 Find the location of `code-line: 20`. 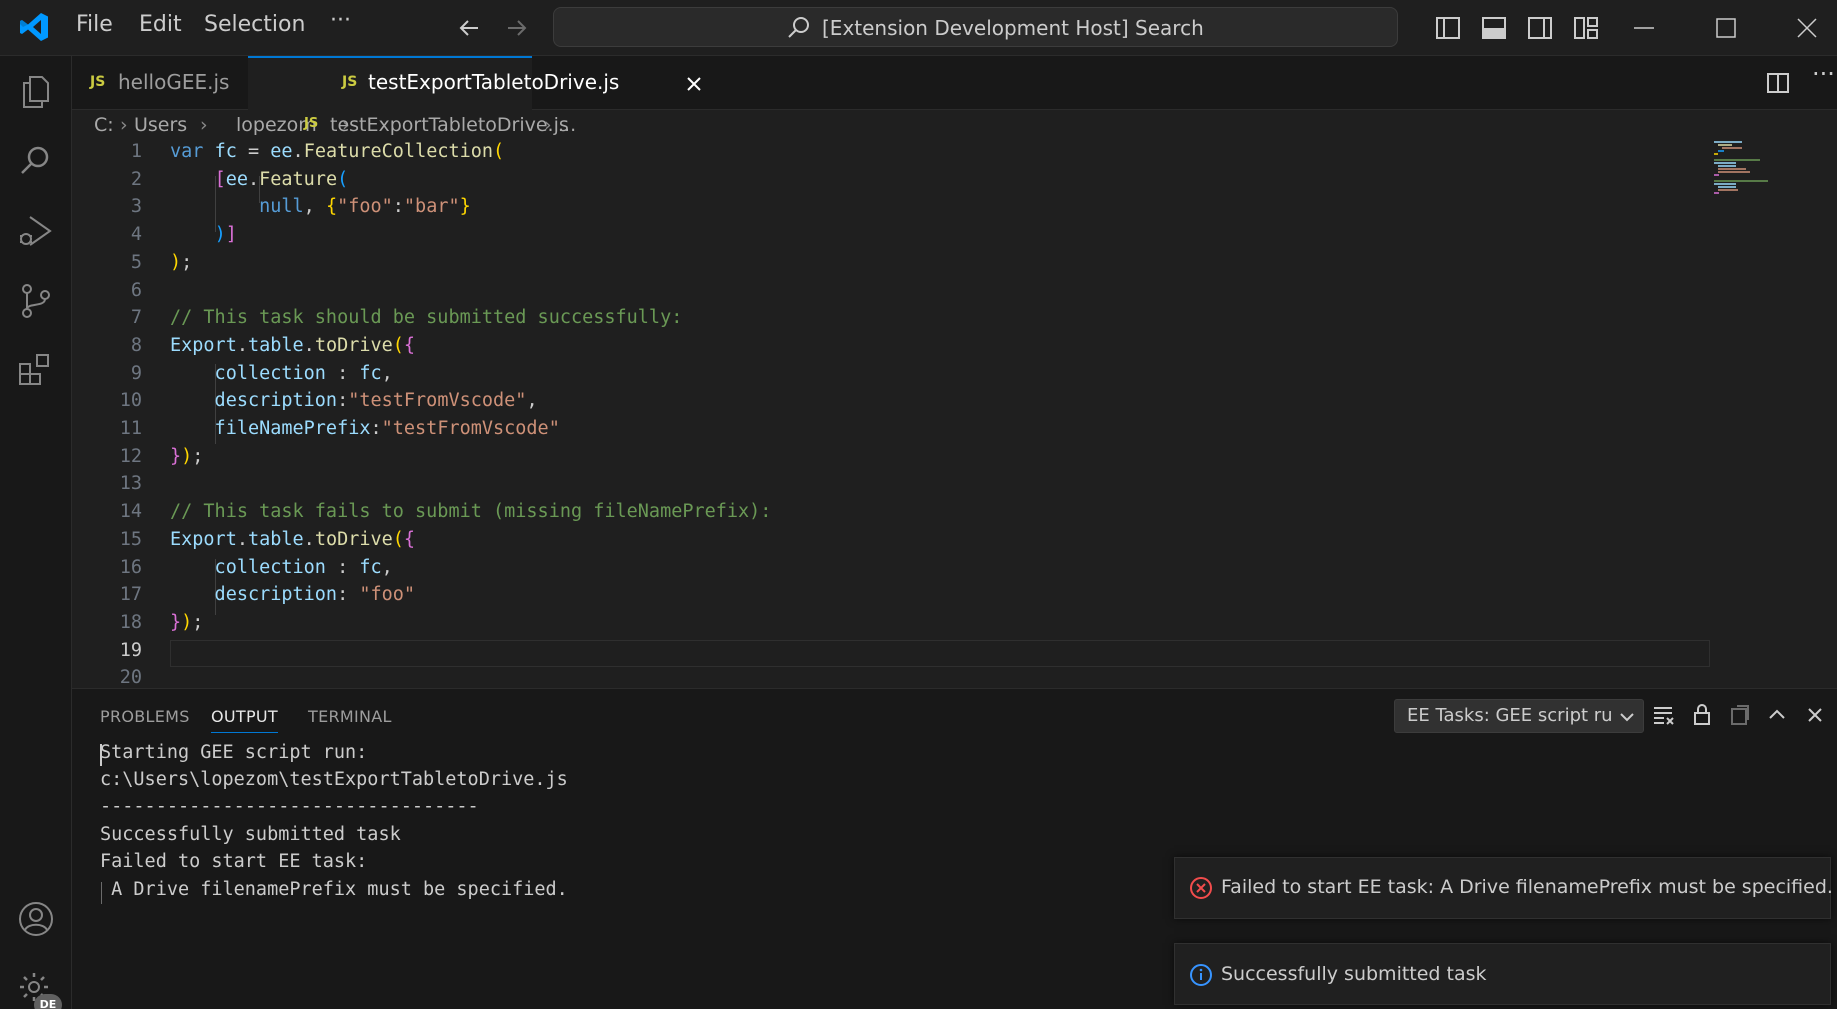

code-line: 20 is located at coordinates (892, 677).